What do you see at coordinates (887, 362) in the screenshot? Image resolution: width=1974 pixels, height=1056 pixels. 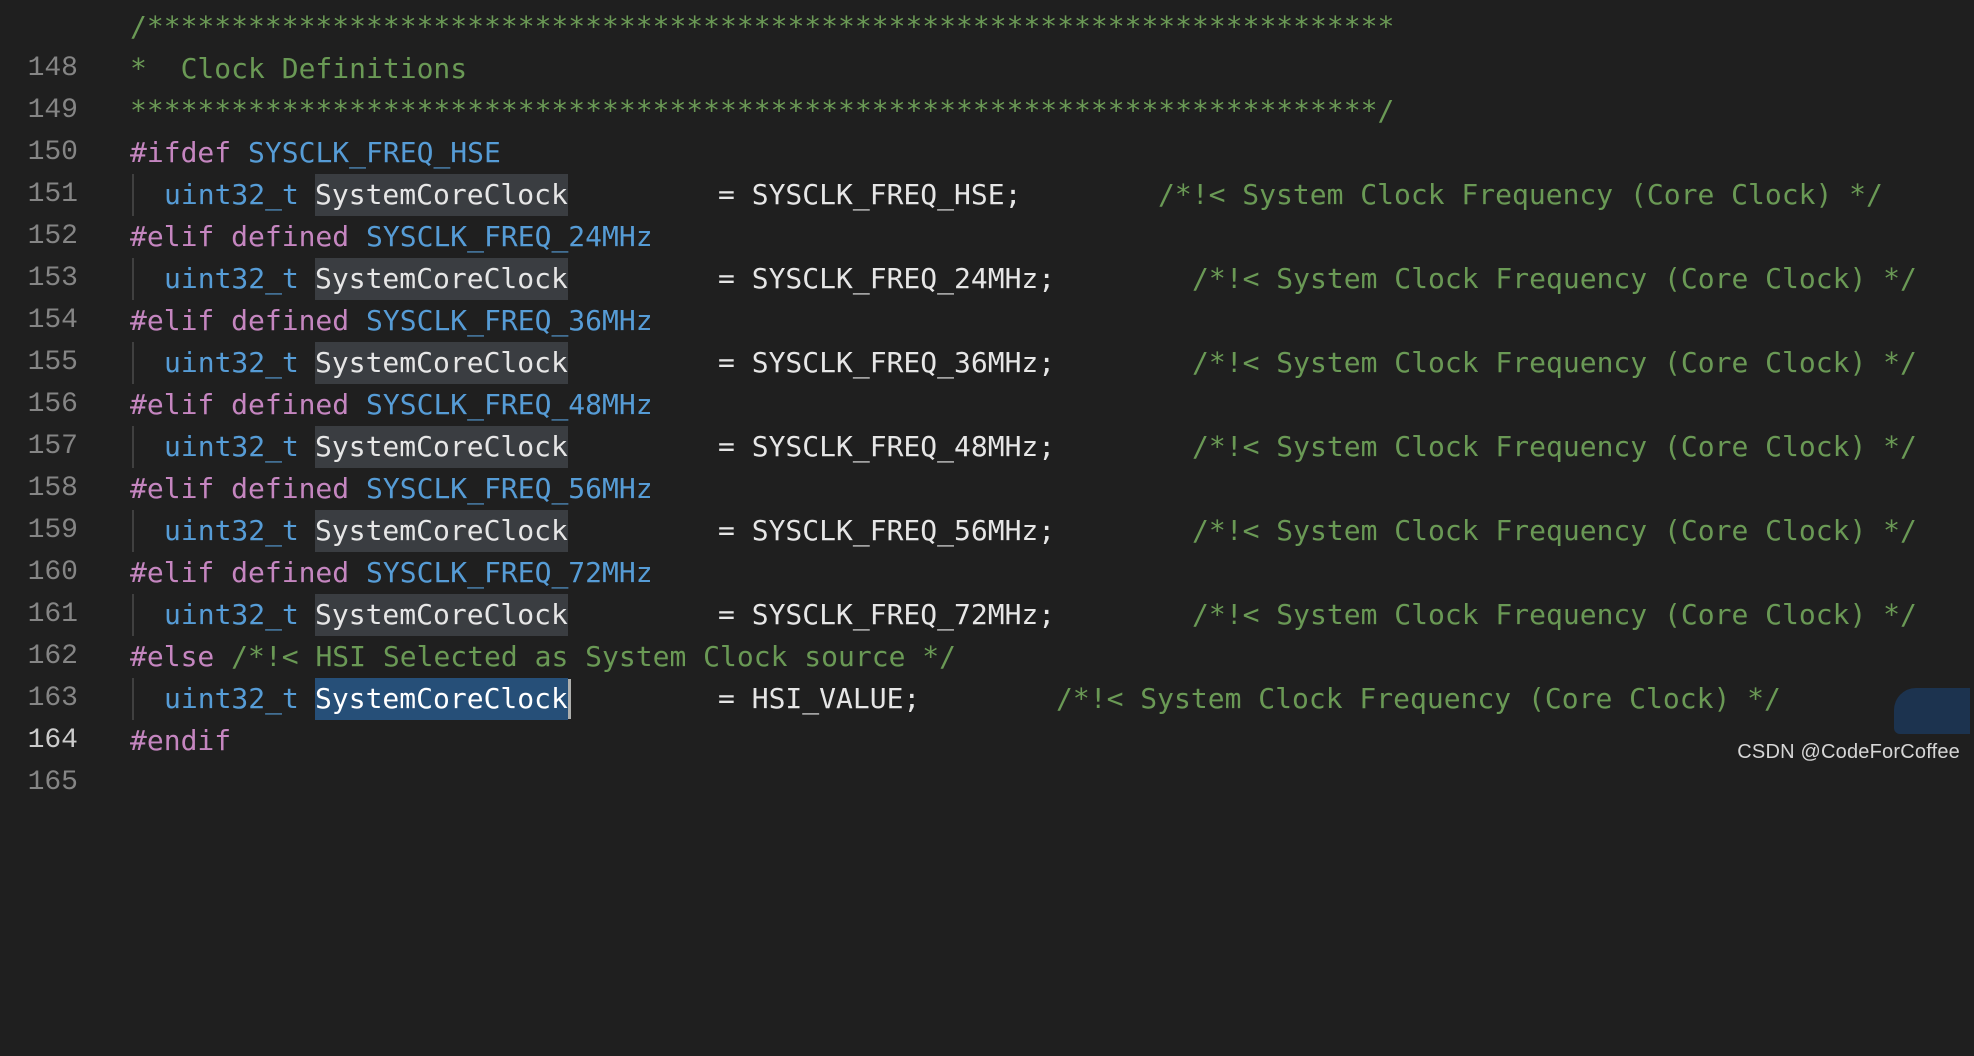 I see `assignment: = SYSCLK_FREQ_36MHz;` at bounding box center [887, 362].